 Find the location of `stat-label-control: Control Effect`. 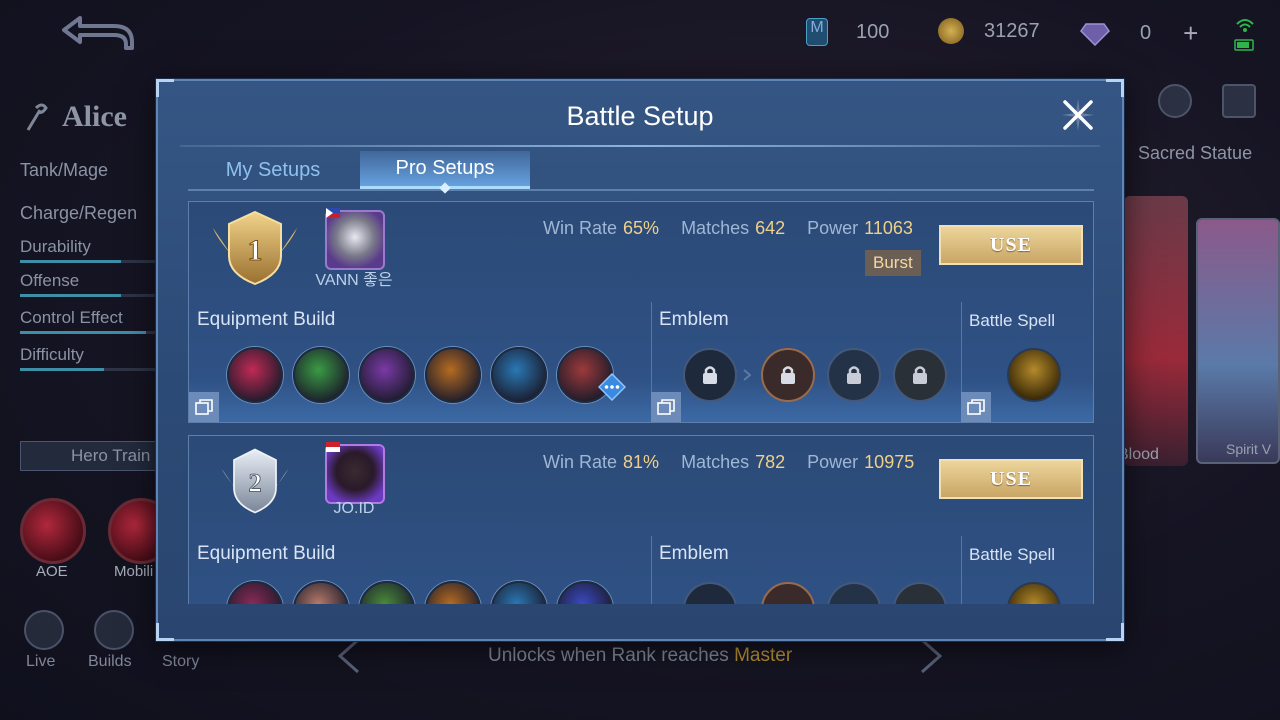

stat-label-control: Control Effect is located at coordinates (71, 317).